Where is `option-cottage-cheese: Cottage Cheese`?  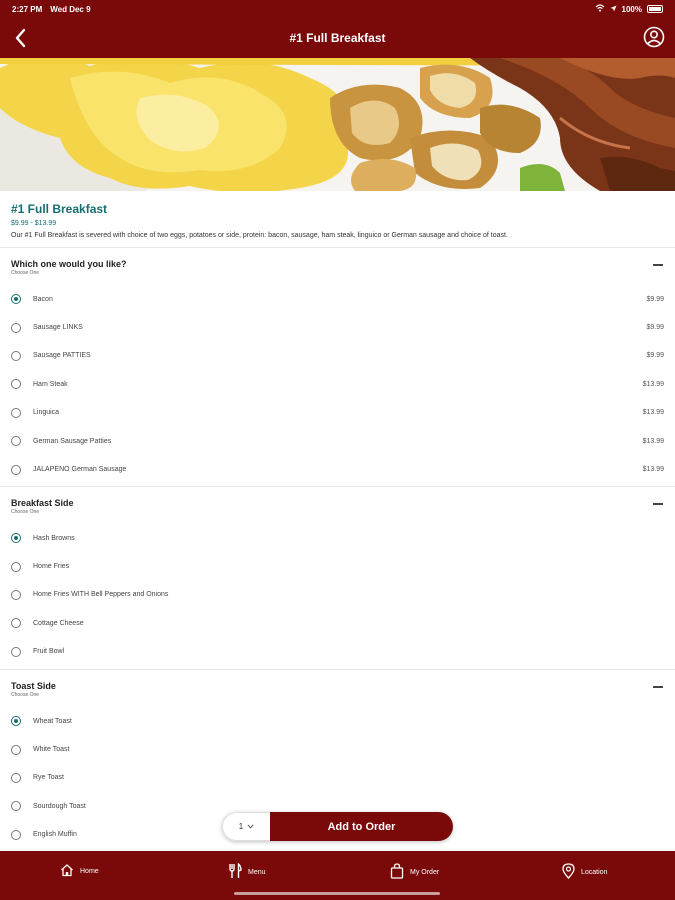
option-cottage-cheese: Cottage Cheese is located at coordinates (337, 623).